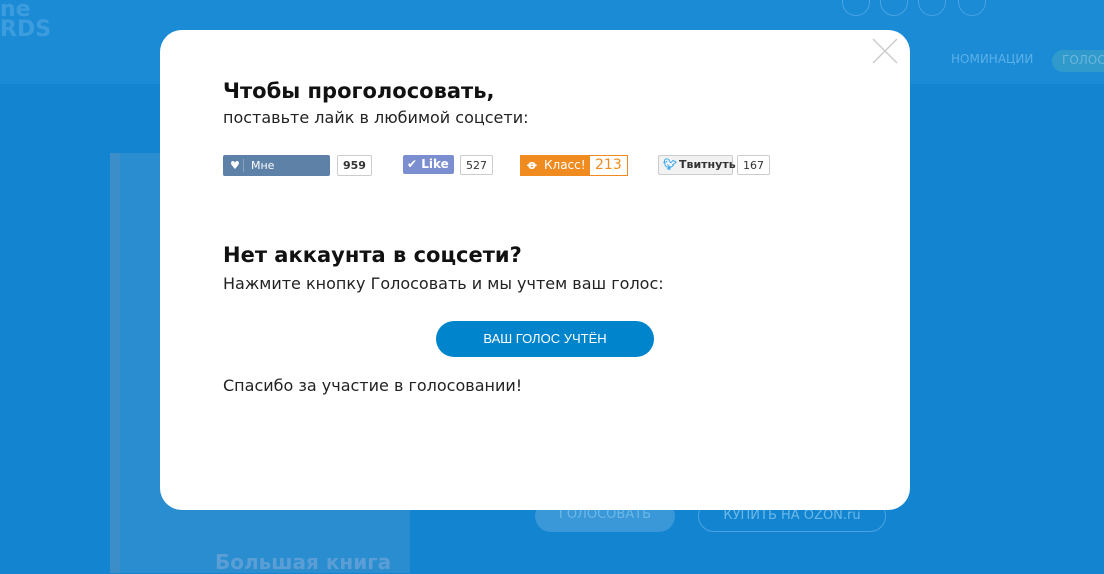  I want to click on vk-like-label: Мне нравится, so click(278, 176).